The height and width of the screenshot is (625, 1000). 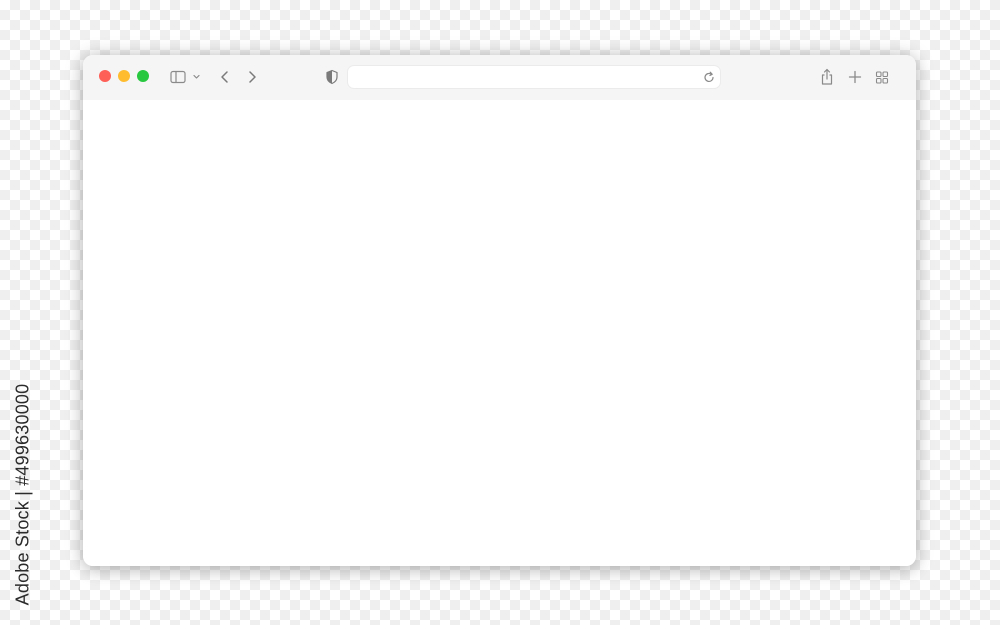 I want to click on half-shield-icon, so click(x=332, y=77).